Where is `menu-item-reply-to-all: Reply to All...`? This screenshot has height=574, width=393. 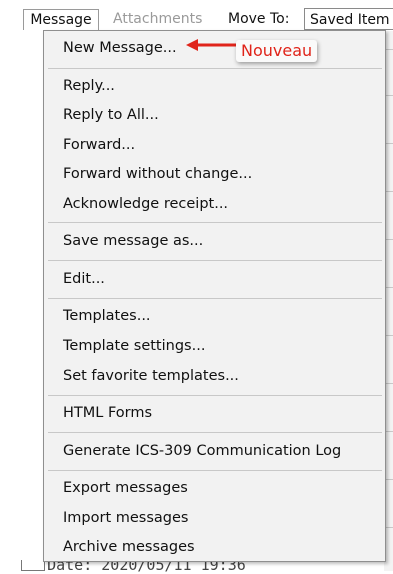
menu-item-reply-to-all: Reply to All... is located at coordinates (111, 115).